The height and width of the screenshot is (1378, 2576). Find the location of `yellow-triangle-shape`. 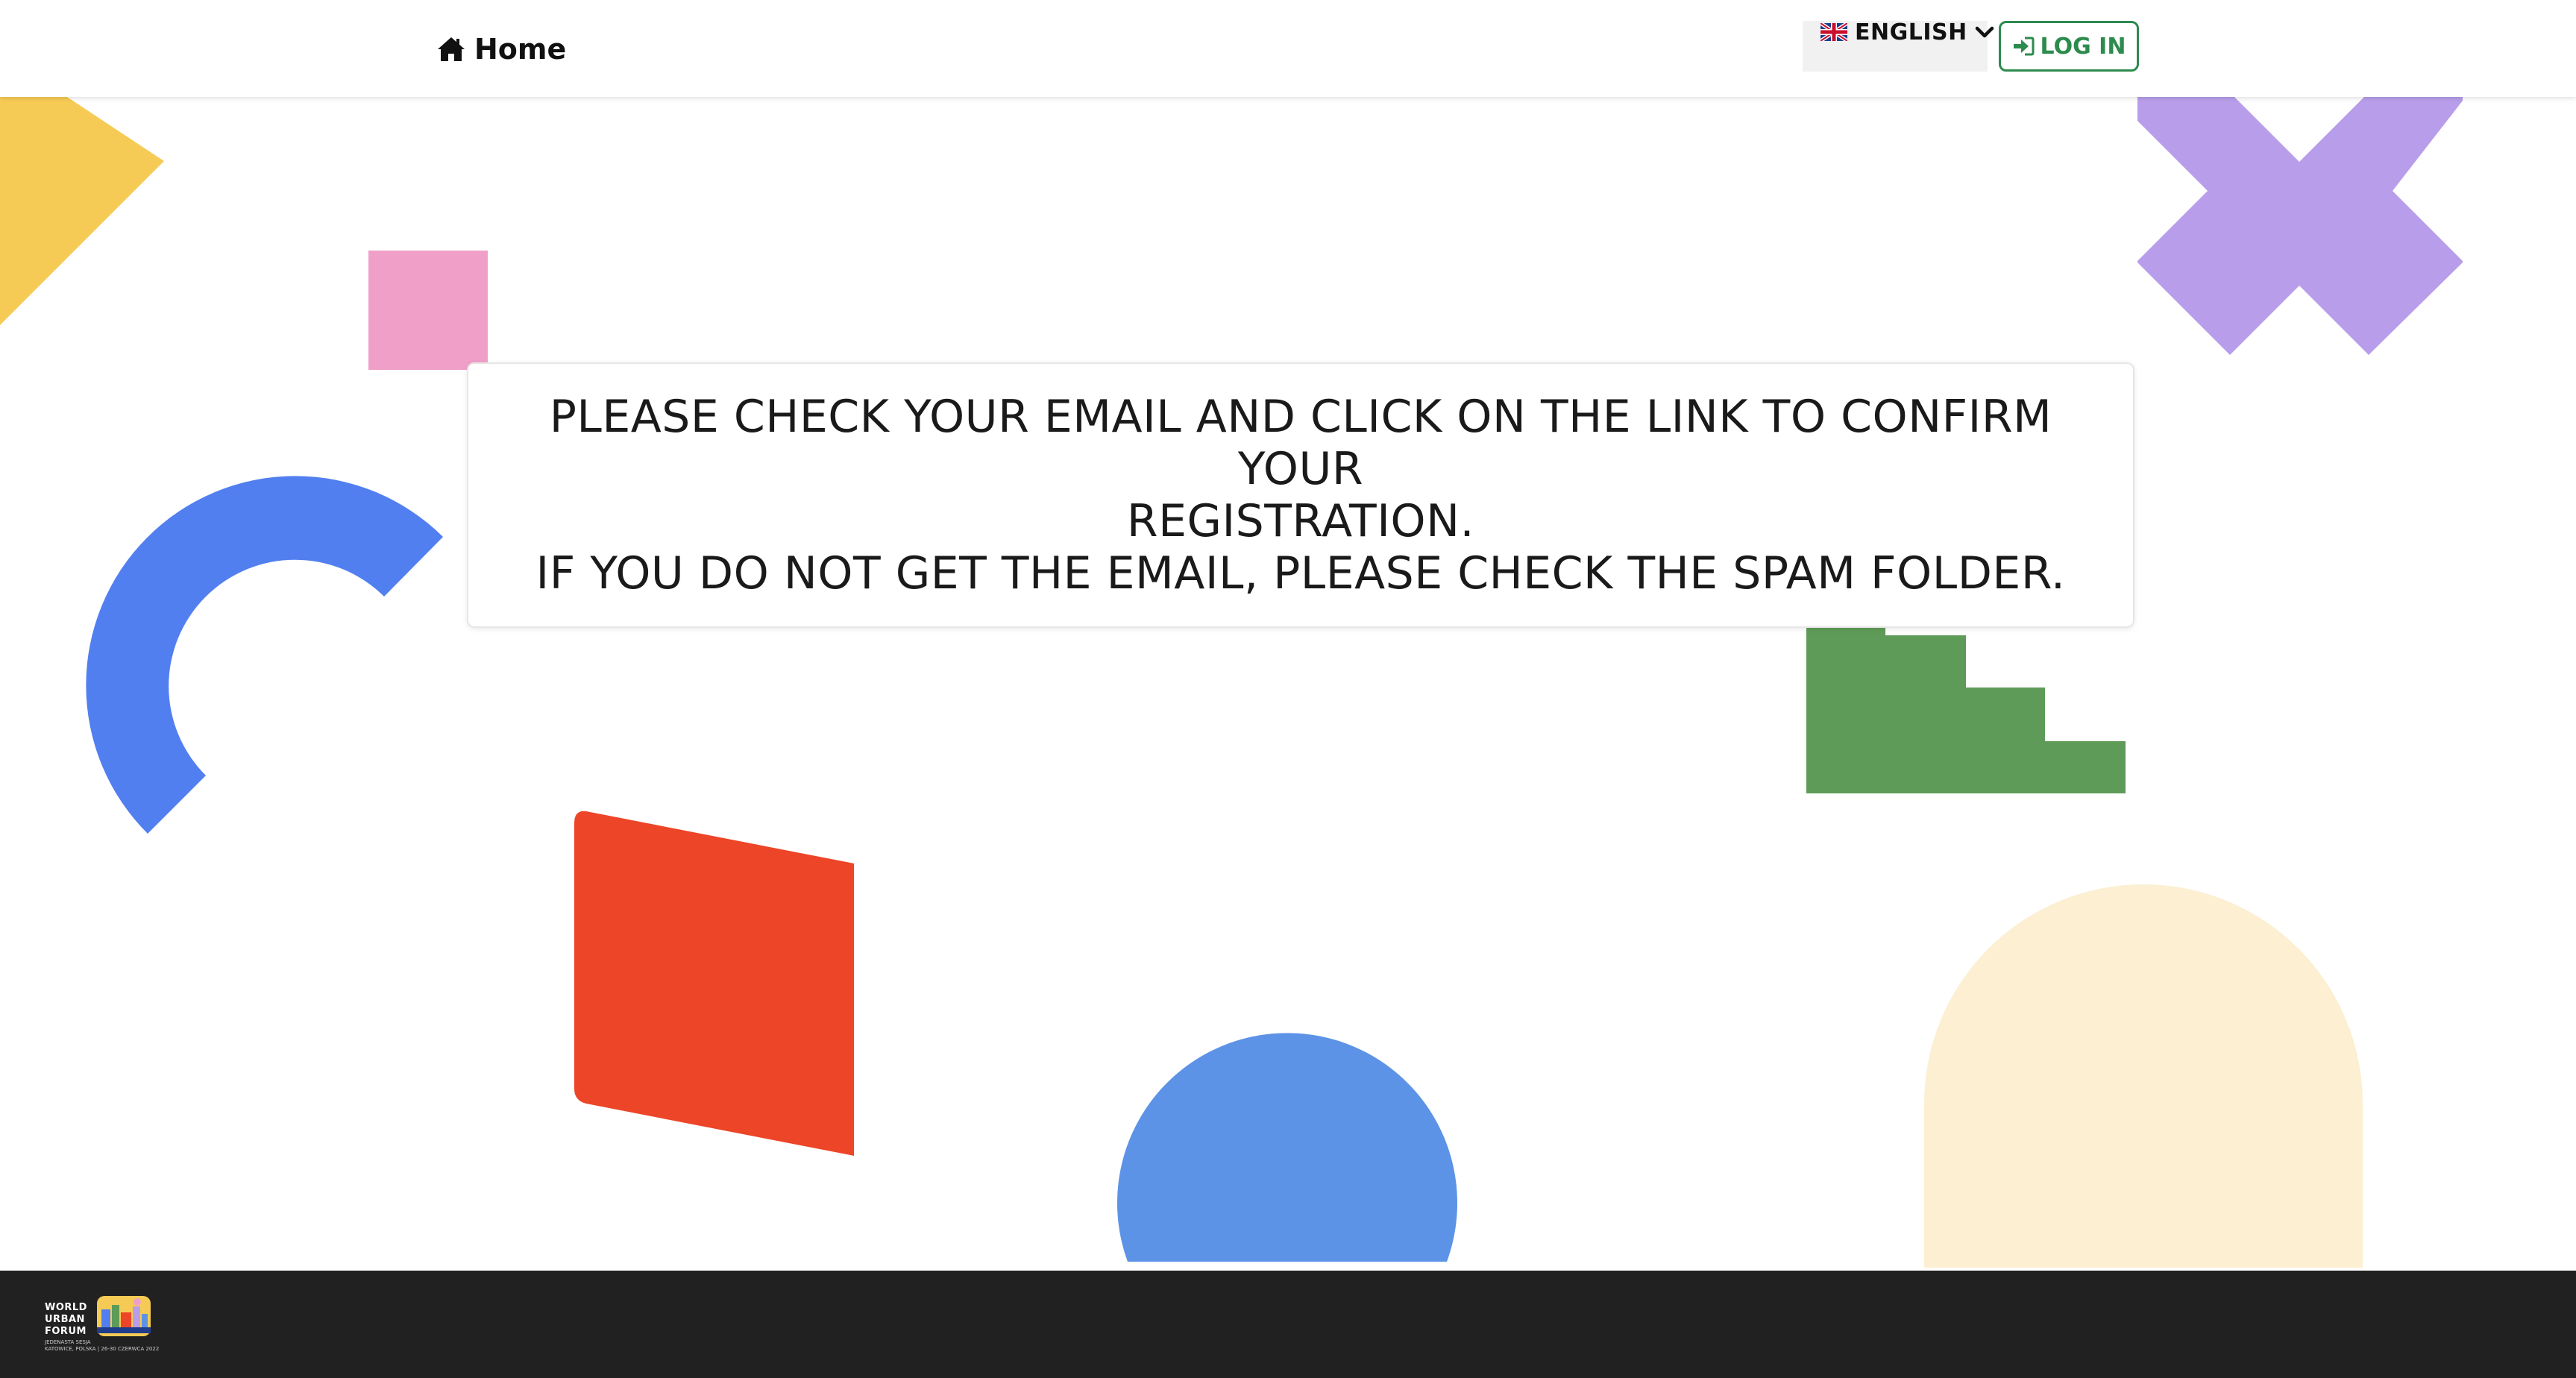

yellow-triangle-shape is located at coordinates (82, 211).